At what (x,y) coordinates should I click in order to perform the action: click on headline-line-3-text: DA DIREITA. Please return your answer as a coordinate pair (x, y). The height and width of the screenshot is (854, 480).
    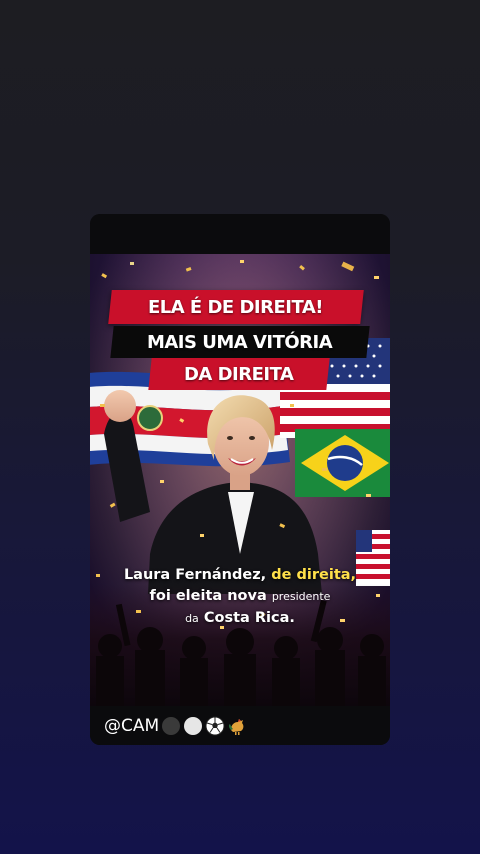
    Looking at the image, I should click on (239, 374).